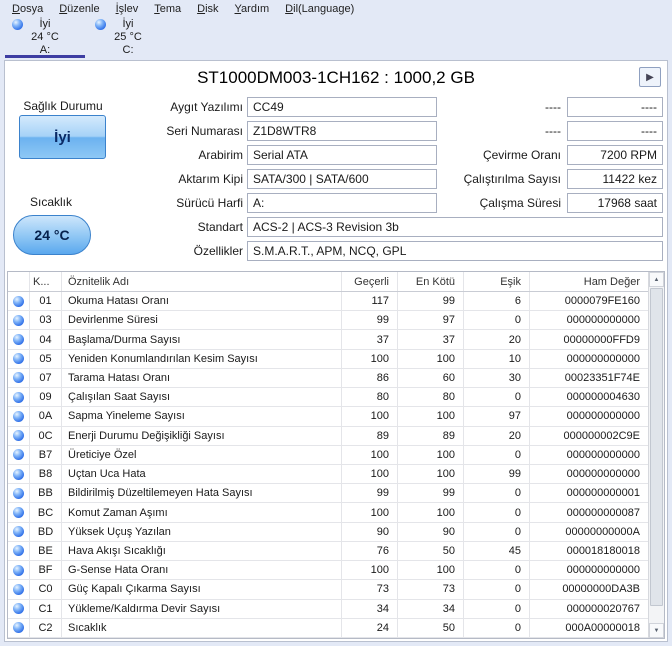  Describe the element at coordinates (455, 227) in the screenshot. I see `info-value: ACS-2 | ACS-3 Revision 3b` at that location.